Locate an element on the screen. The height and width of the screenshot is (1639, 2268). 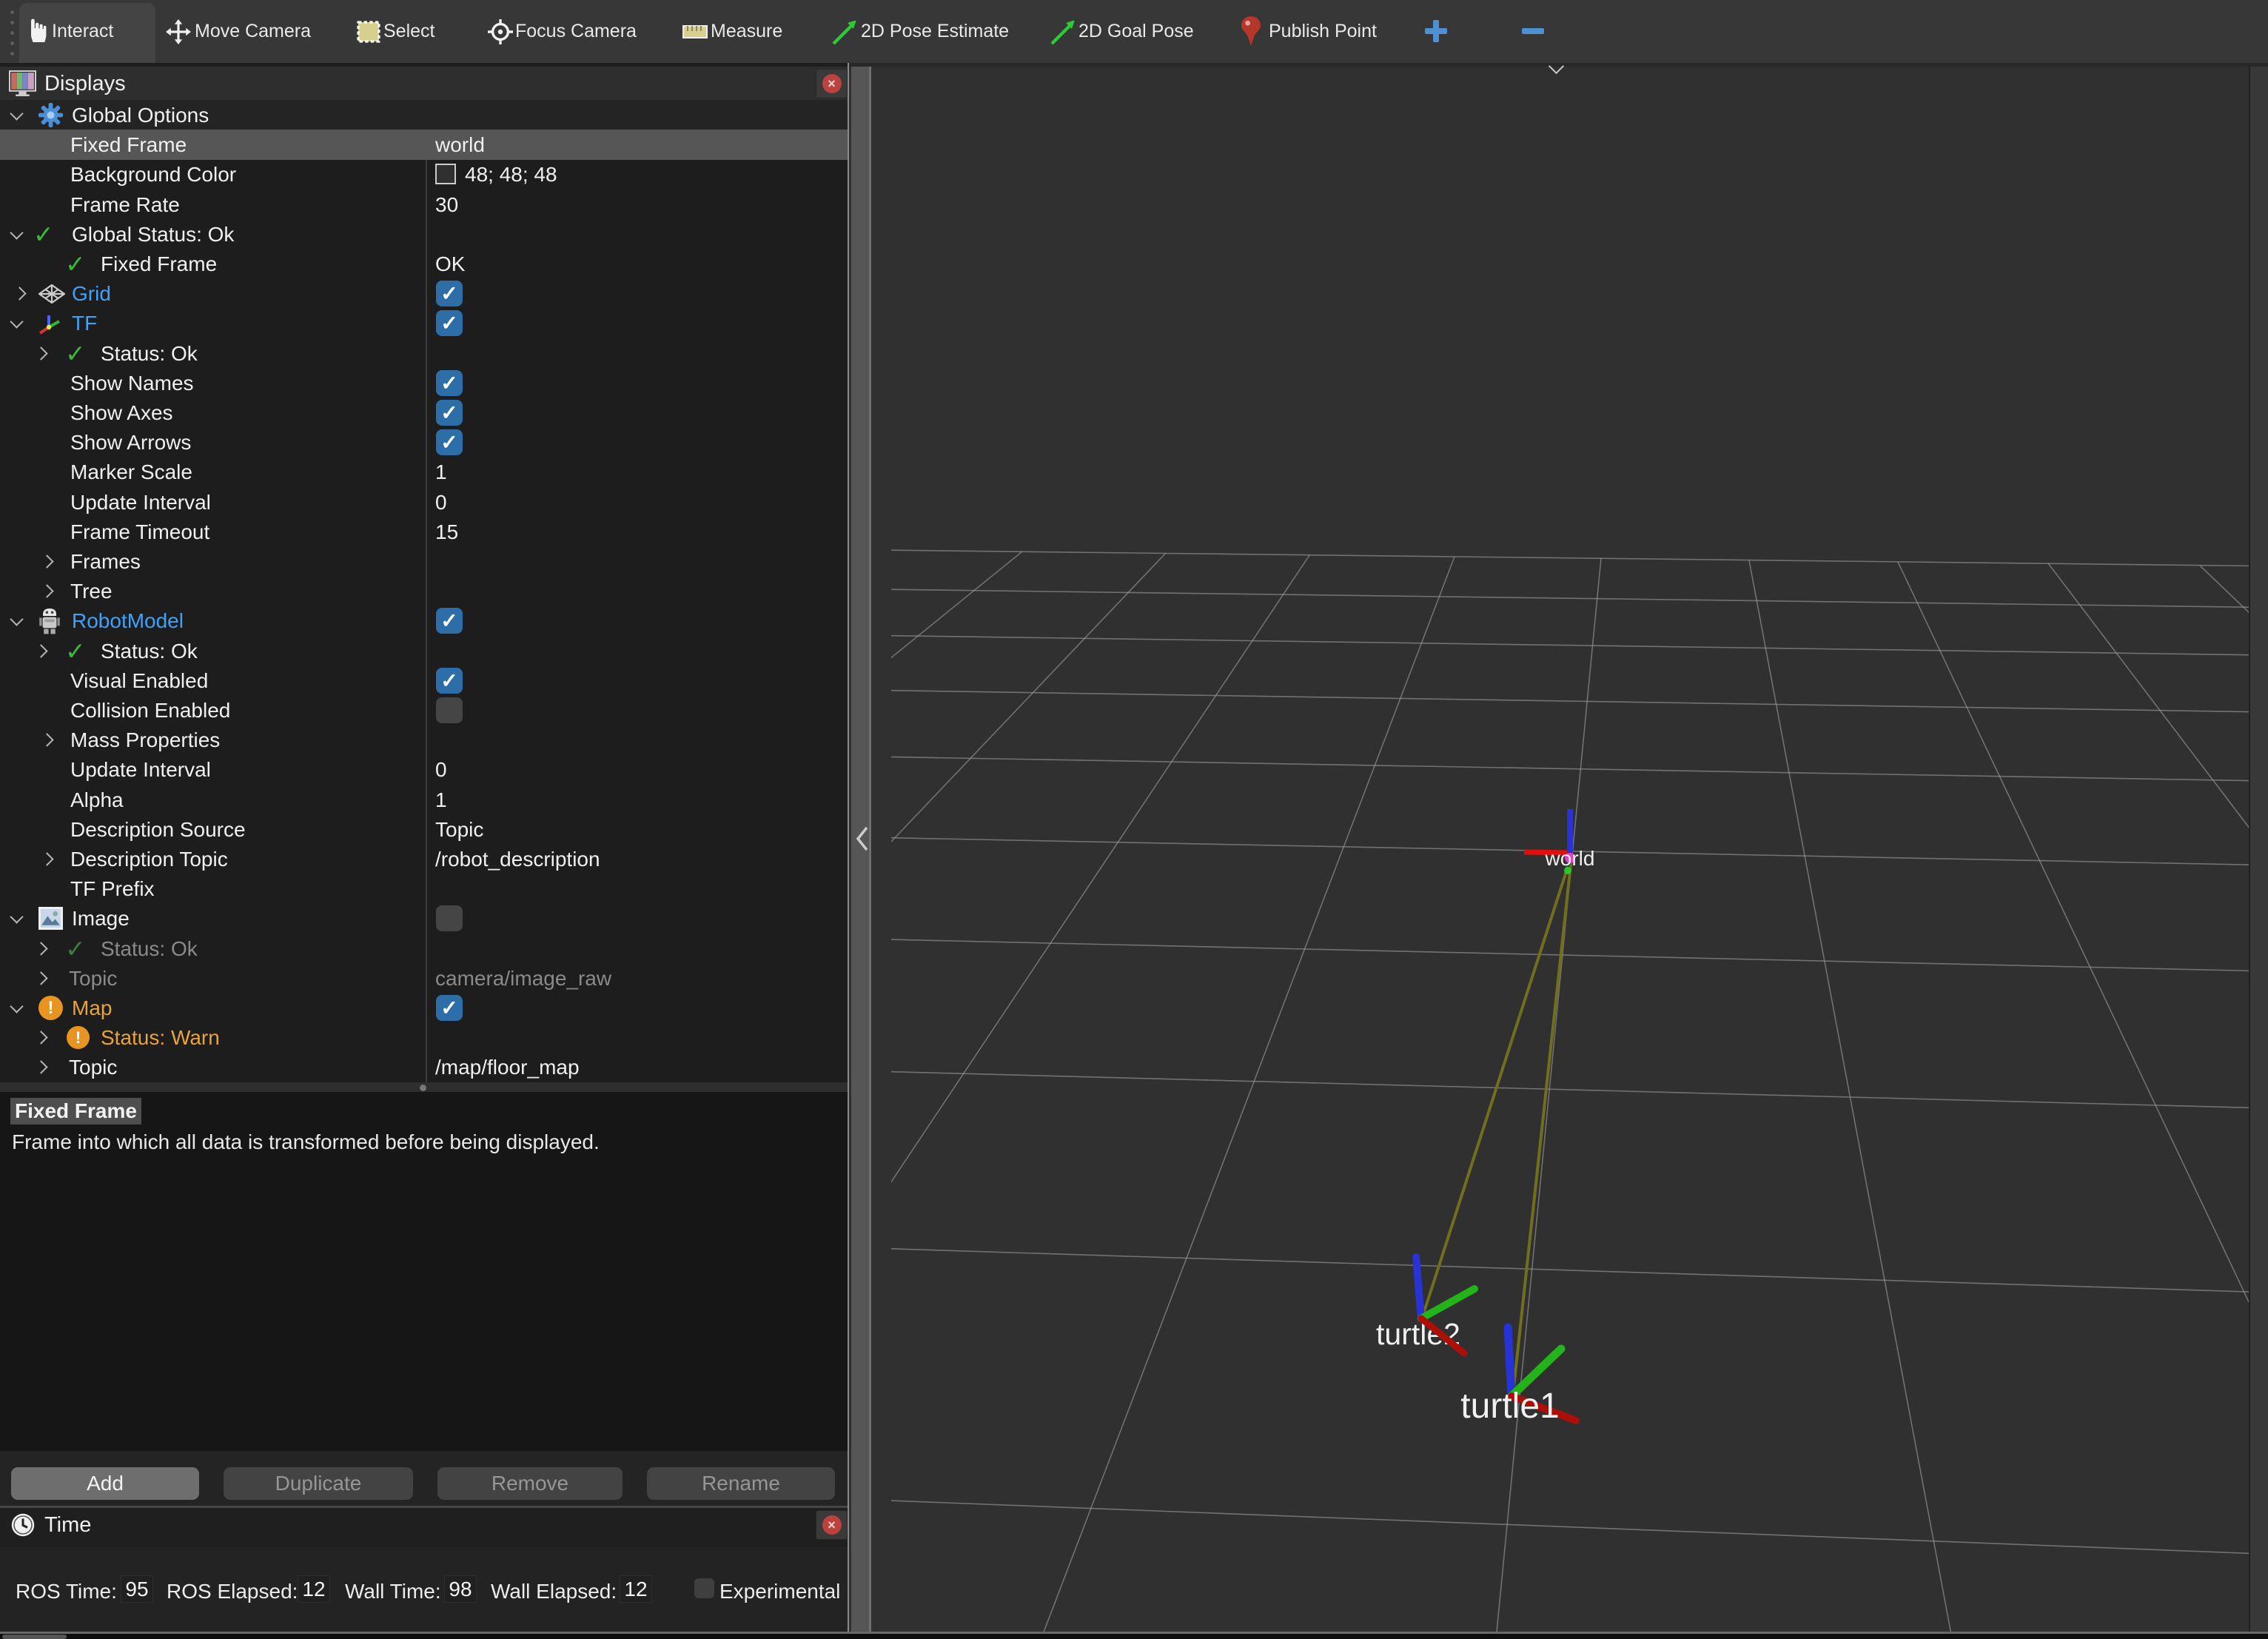
svg-text: world is located at coordinates (1570, 858).